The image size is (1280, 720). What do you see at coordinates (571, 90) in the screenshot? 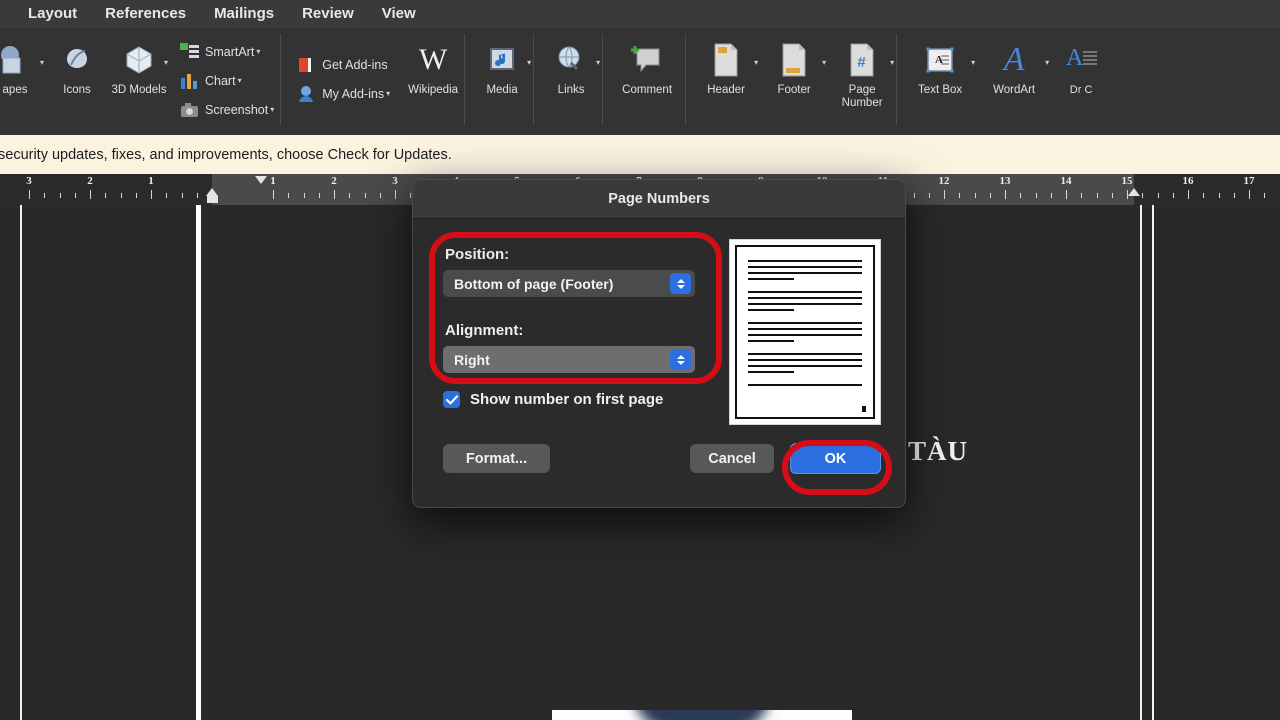
I see `ribbon-label-links: Links` at bounding box center [571, 90].